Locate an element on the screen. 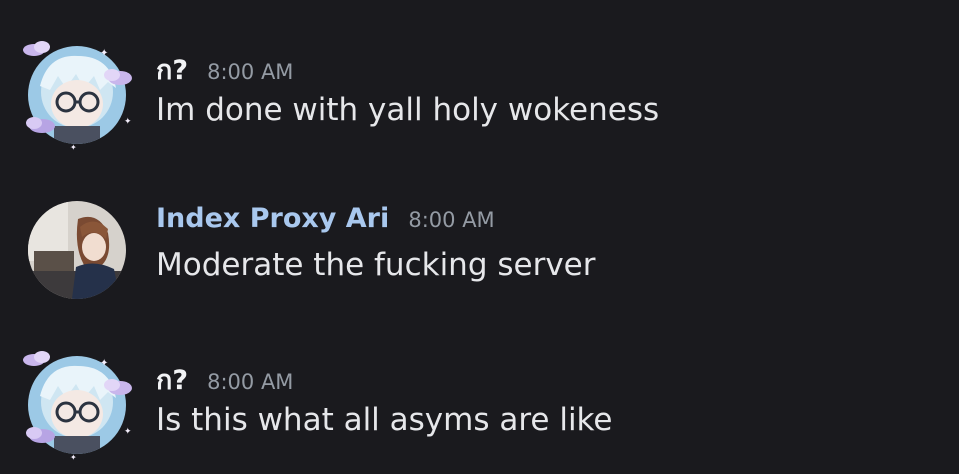  message-header: Index Proxy Ari 8:00 AM is located at coordinates (325, 223).